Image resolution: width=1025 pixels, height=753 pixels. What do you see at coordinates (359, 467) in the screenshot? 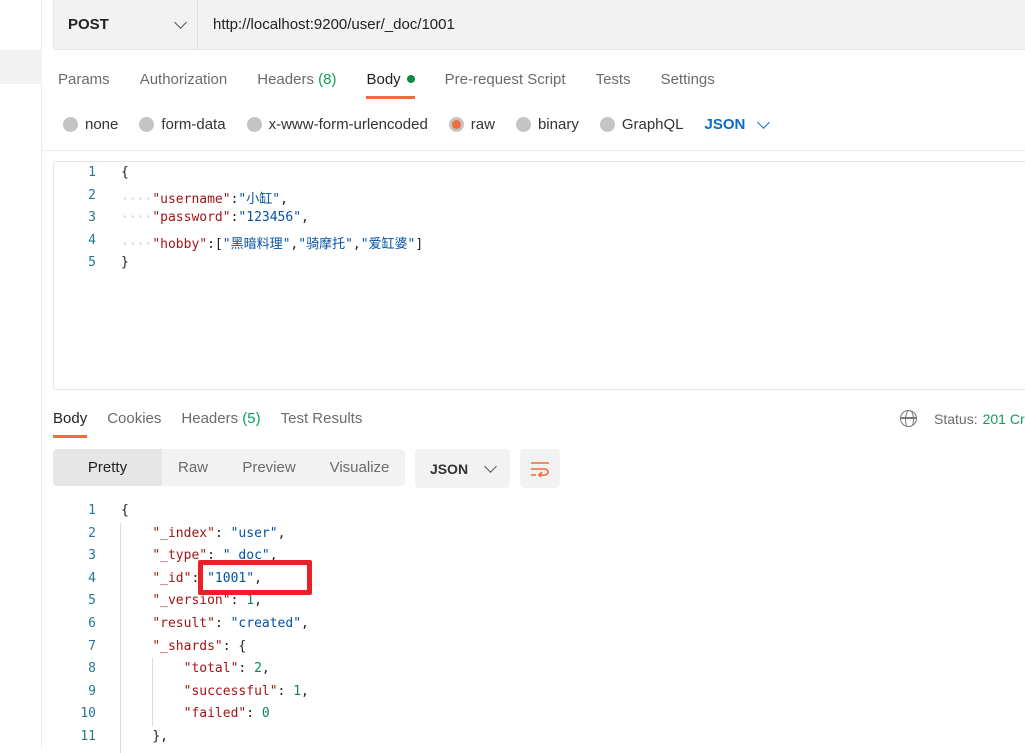
I see `view-mode-visualize: Visualize` at bounding box center [359, 467].